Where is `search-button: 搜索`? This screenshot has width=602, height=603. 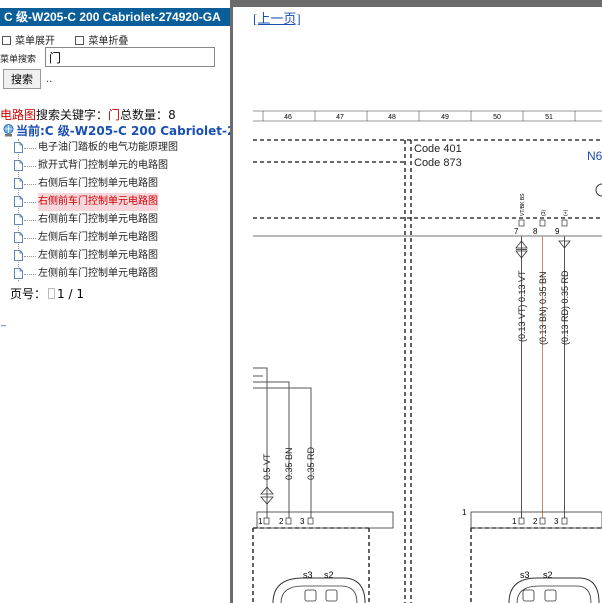
search-button: 搜索 is located at coordinates (22, 79).